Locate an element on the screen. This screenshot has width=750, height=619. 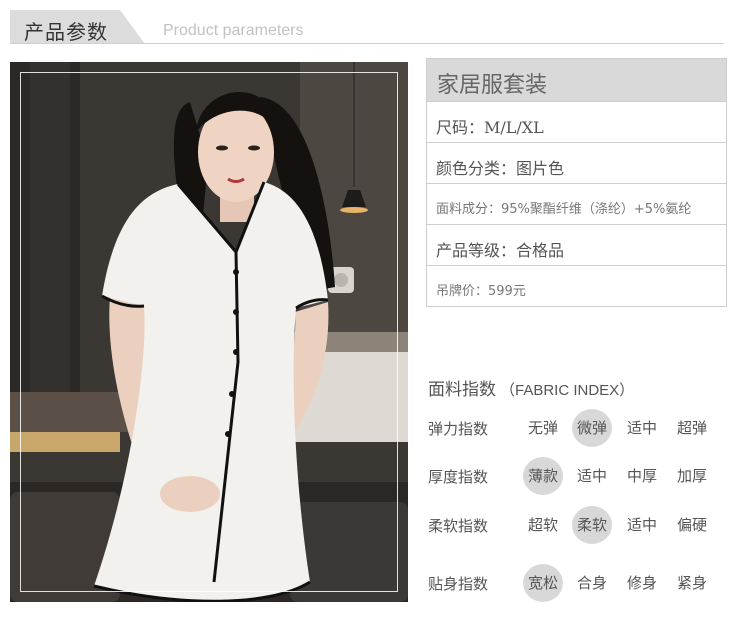
fabric-option: 超弹 is located at coordinates (691, 428).